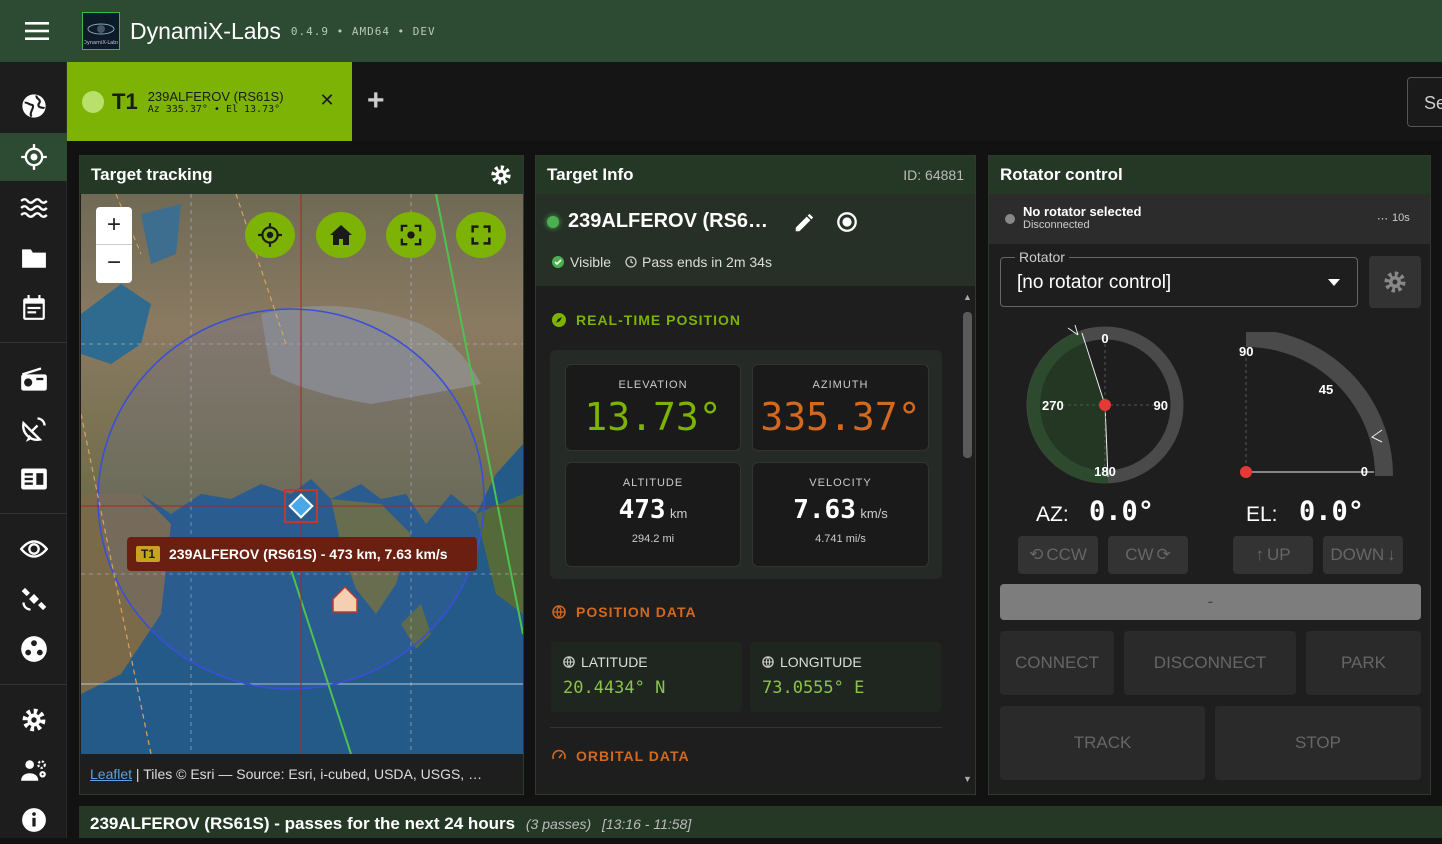  What do you see at coordinates (590, 174) in the screenshot?
I see `panel-title: Target Info` at bounding box center [590, 174].